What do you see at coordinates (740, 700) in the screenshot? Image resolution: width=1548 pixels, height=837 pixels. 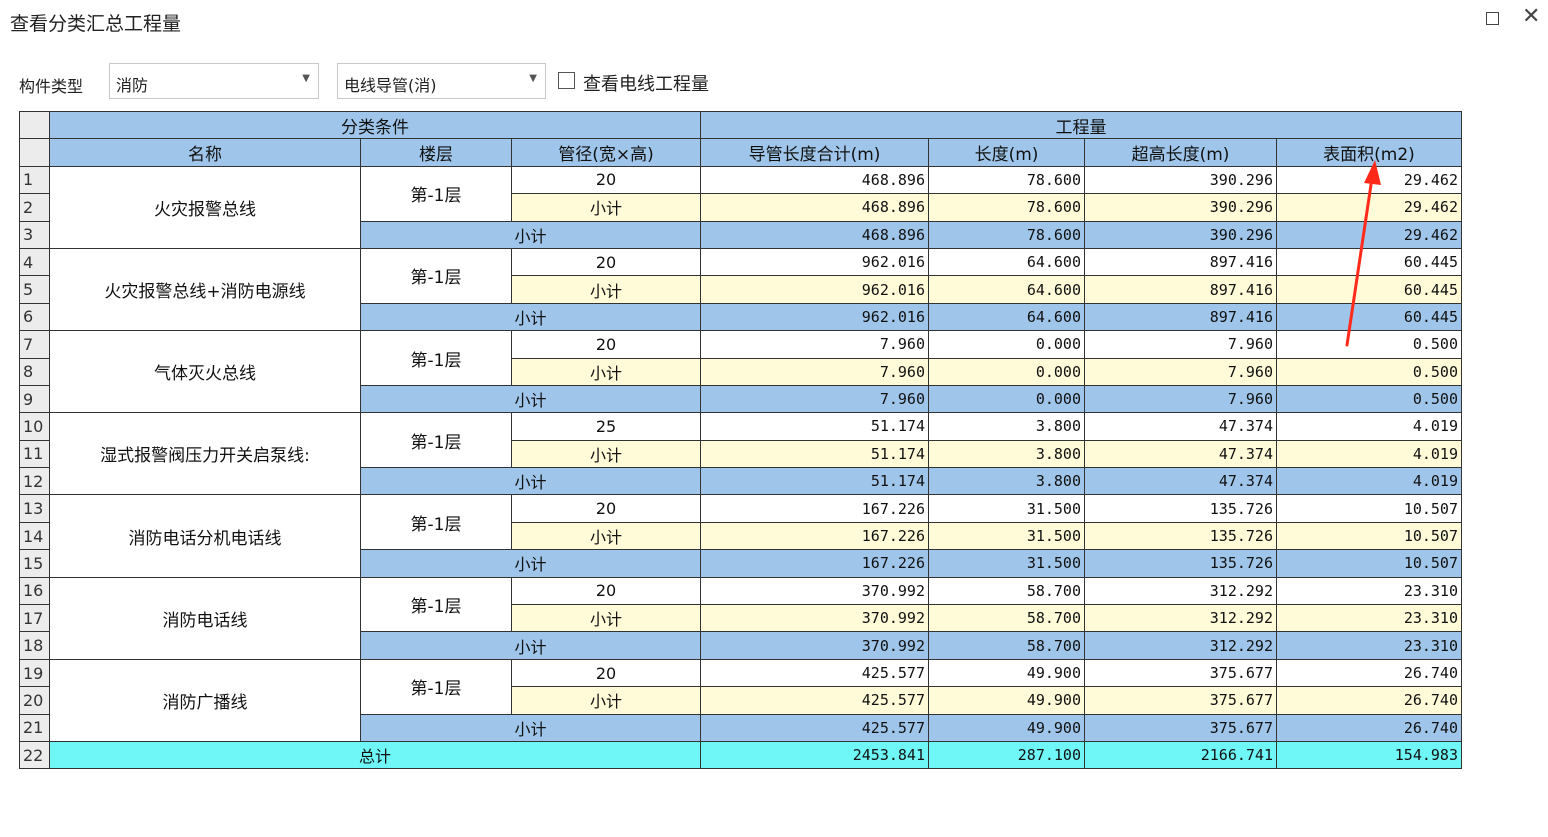 I see `table-row: 19 消防广播线 第-1层 20 425.577 49.900 375.677 26.740` at bounding box center [740, 700].